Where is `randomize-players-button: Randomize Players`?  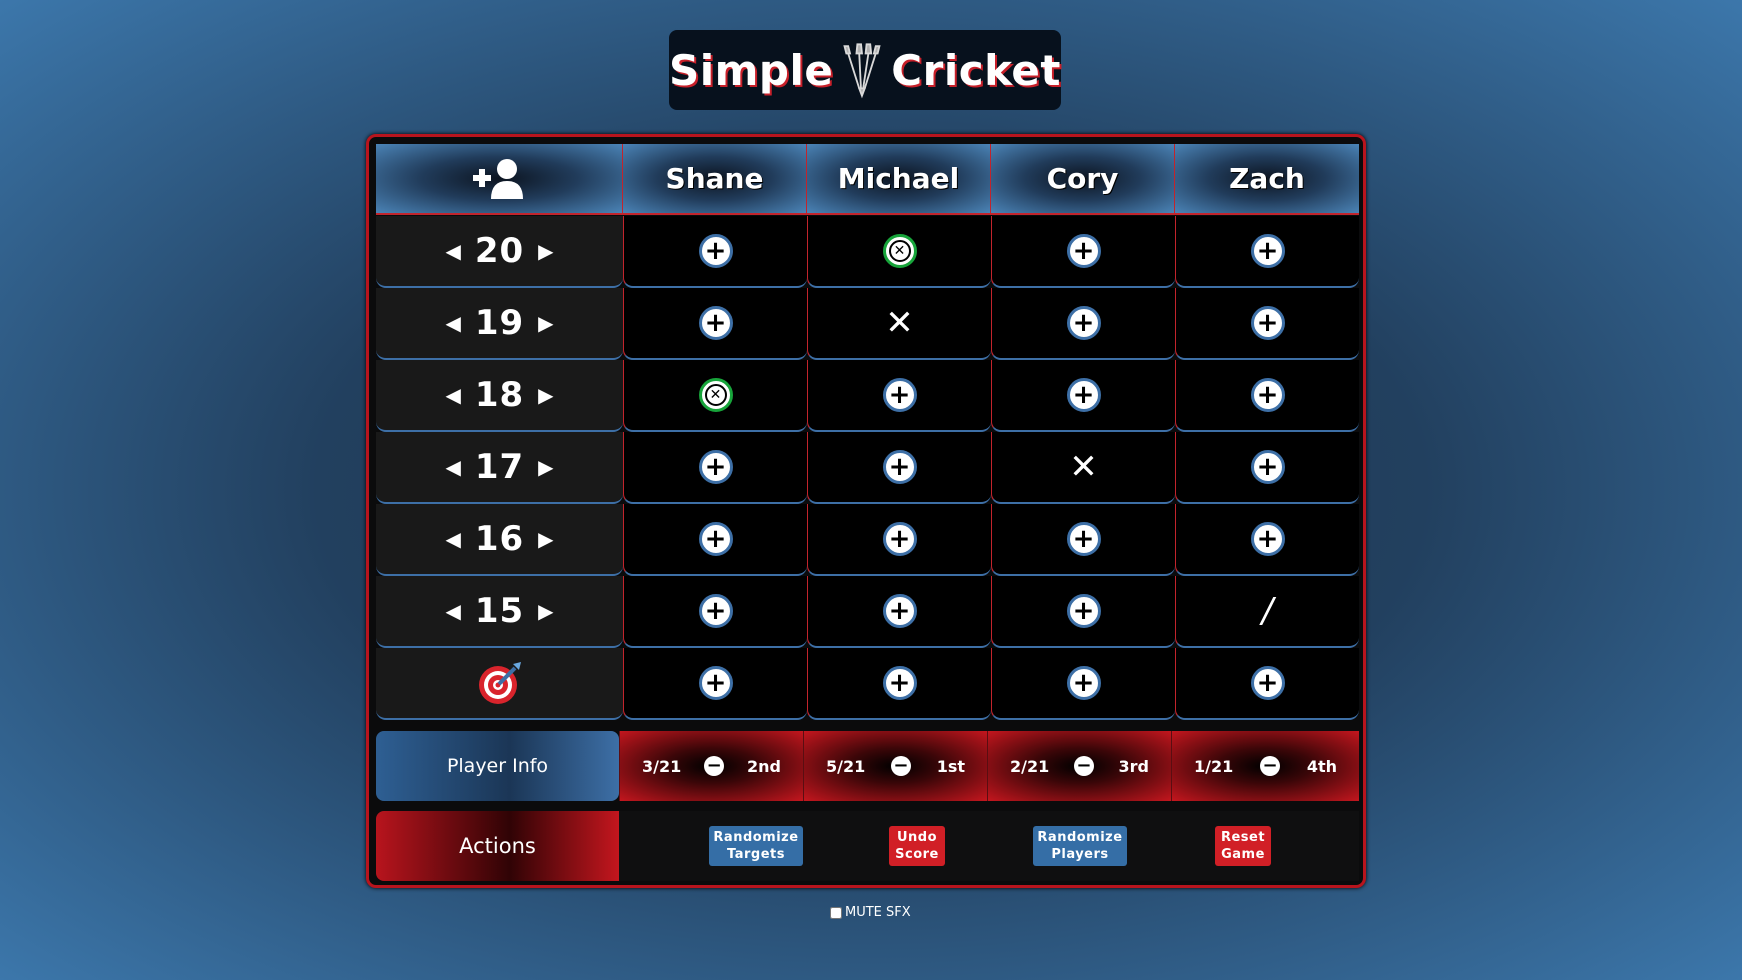
randomize-players-button: Randomize Players is located at coordinates (1080, 846).